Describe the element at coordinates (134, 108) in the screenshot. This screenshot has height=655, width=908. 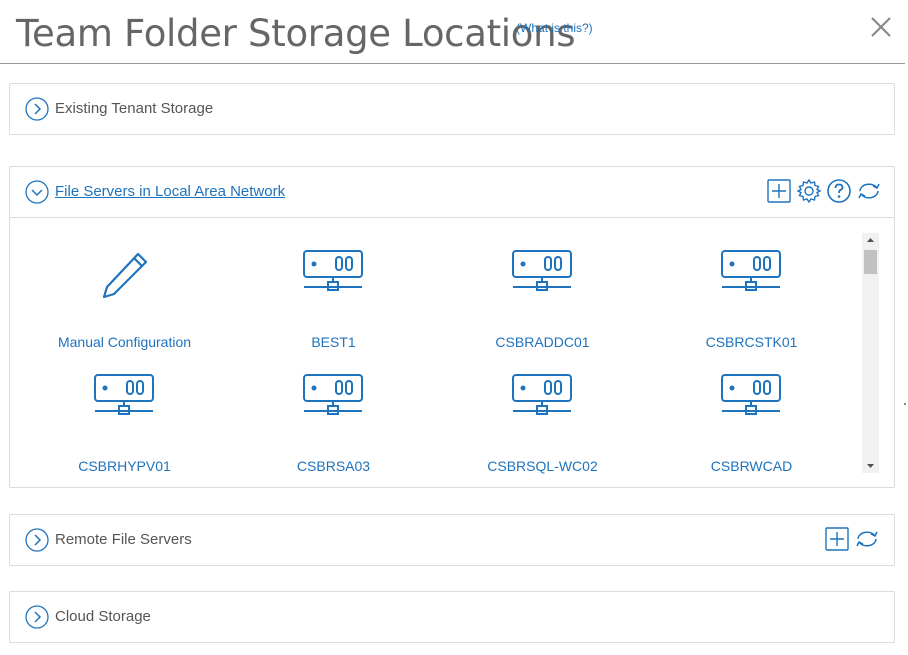
I see `panel-title: Existing Tenant Storage` at that location.